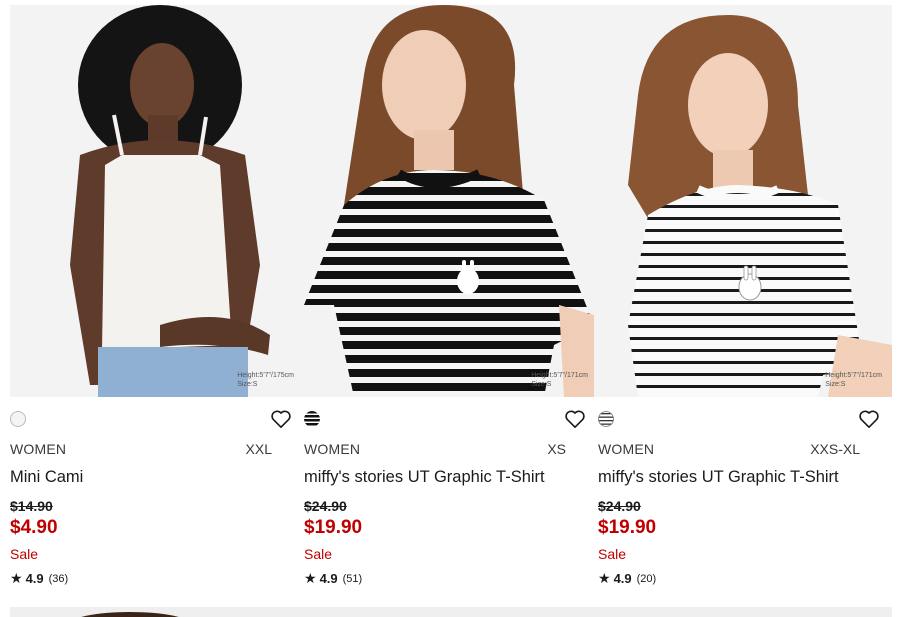 The image size is (901, 617). Describe the element at coordinates (31, 506) in the screenshot. I see `original-price: $14.90` at that location.